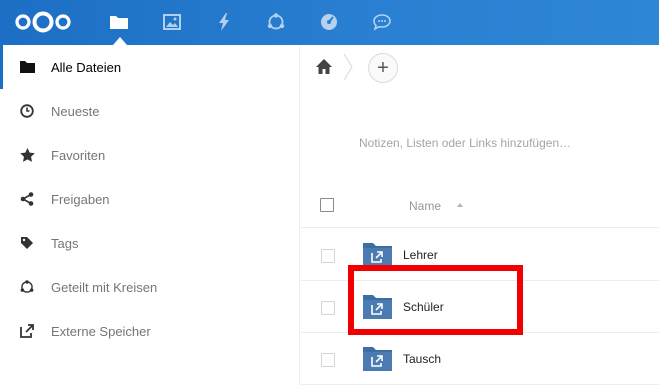 Image resolution: width=659 pixels, height=385 pixels. What do you see at coordinates (276, 22) in the screenshot?
I see `circles-app-icon` at bounding box center [276, 22].